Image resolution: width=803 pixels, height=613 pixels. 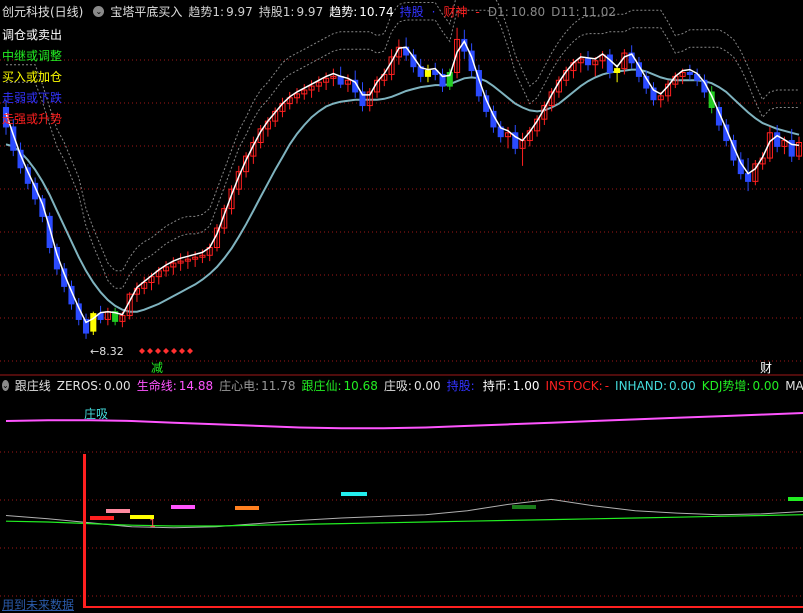 What do you see at coordinates (33, 385) in the screenshot?
I see `sub-indicator-name: 跟庄线` at bounding box center [33, 385].